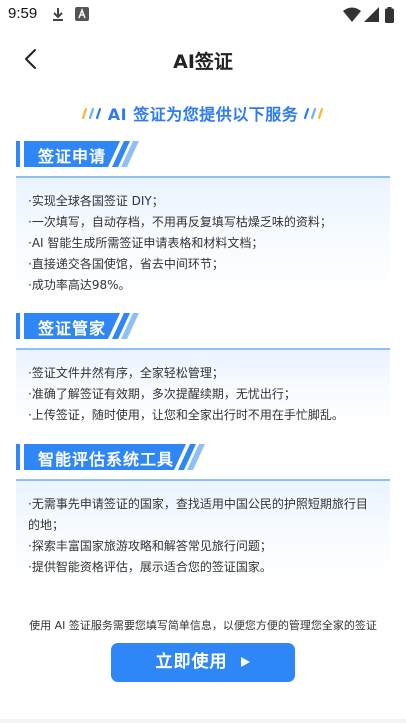 Image resolution: width=406 pixels, height=723 pixels. I want to click on list-item: ·准确了解签证有效期，多次提醒续期，无忧出行；, so click(162, 394).